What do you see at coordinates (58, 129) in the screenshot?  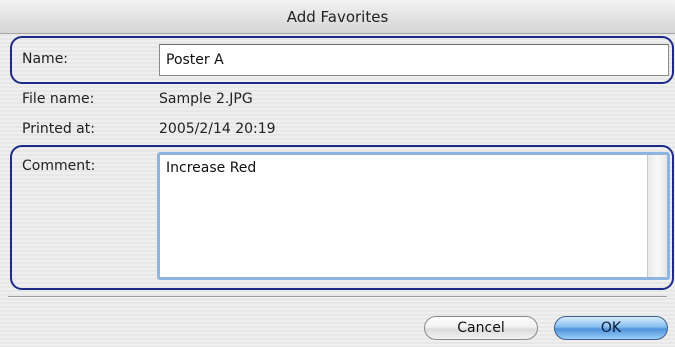 I see `printed-at-label: Printed at:` at bounding box center [58, 129].